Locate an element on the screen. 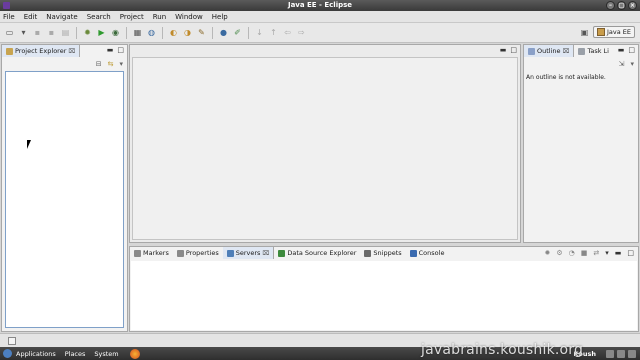 The width and height of the screenshot is (640, 360). publish-icon: ⇄ is located at coordinates (596, 253).